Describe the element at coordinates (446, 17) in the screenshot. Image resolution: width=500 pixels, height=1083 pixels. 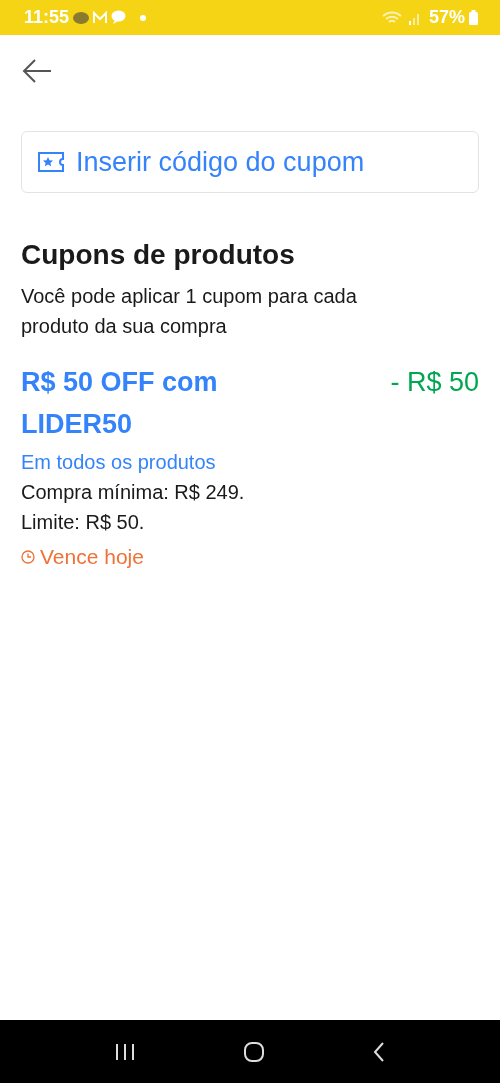
I see `battery-percentage: 57%` at that location.